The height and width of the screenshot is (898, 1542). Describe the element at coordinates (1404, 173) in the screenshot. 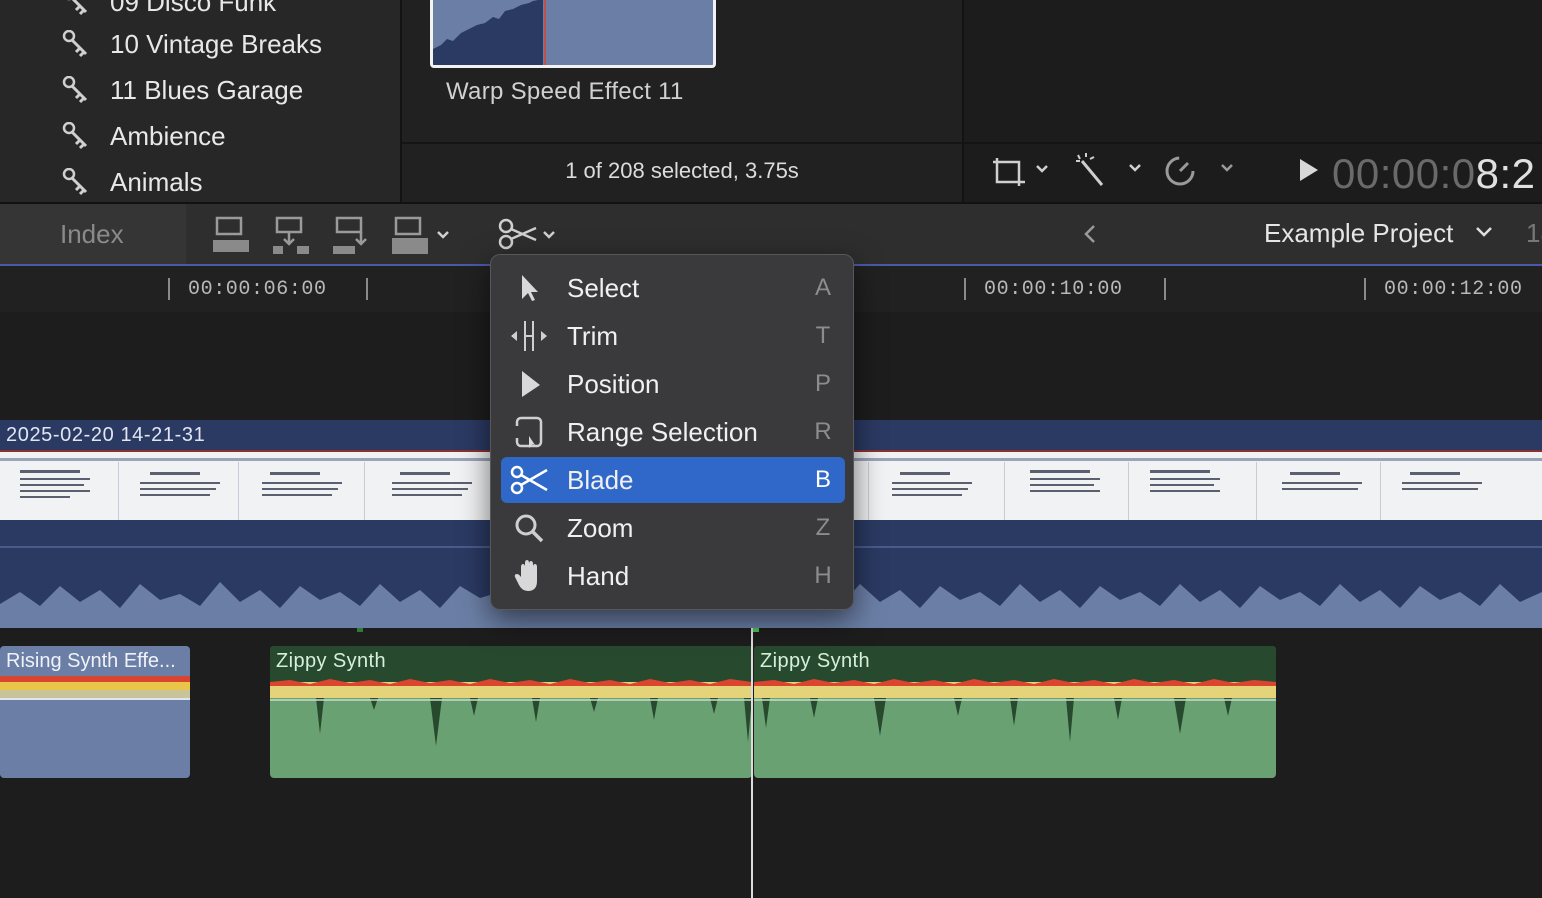

I see `timecode-dim: 00:00:0` at that location.